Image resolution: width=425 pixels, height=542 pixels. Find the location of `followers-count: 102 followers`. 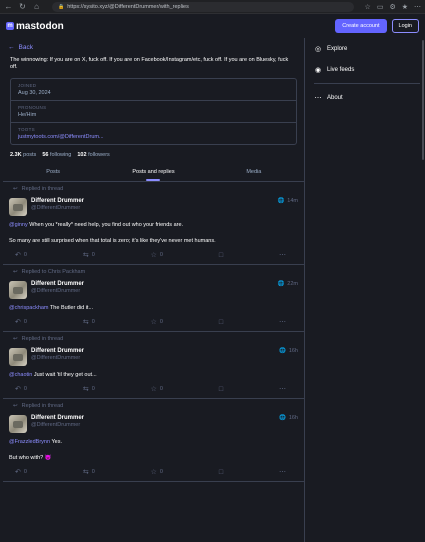

followers-count: 102 followers is located at coordinates (93, 155).